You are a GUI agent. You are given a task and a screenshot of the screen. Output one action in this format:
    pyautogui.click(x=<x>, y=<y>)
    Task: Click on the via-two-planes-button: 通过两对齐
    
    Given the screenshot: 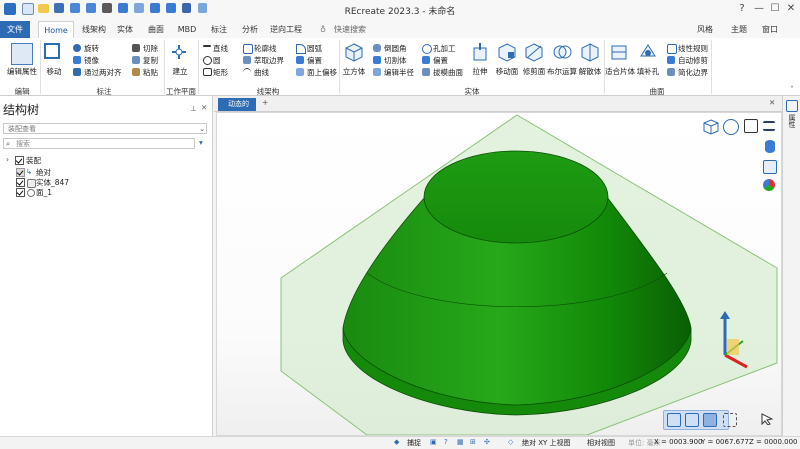 What is the action you would take?
    pyautogui.click(x=103, y=72)
    